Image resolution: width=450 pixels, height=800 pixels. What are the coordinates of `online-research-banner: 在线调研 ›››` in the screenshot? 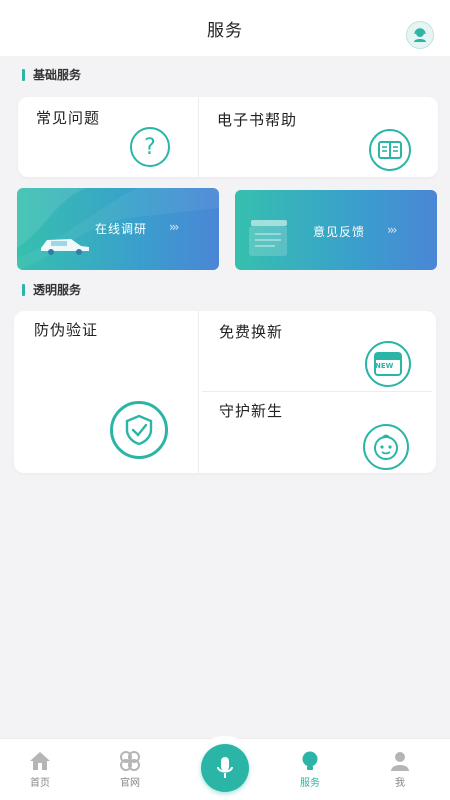 It's located at (118, 229).